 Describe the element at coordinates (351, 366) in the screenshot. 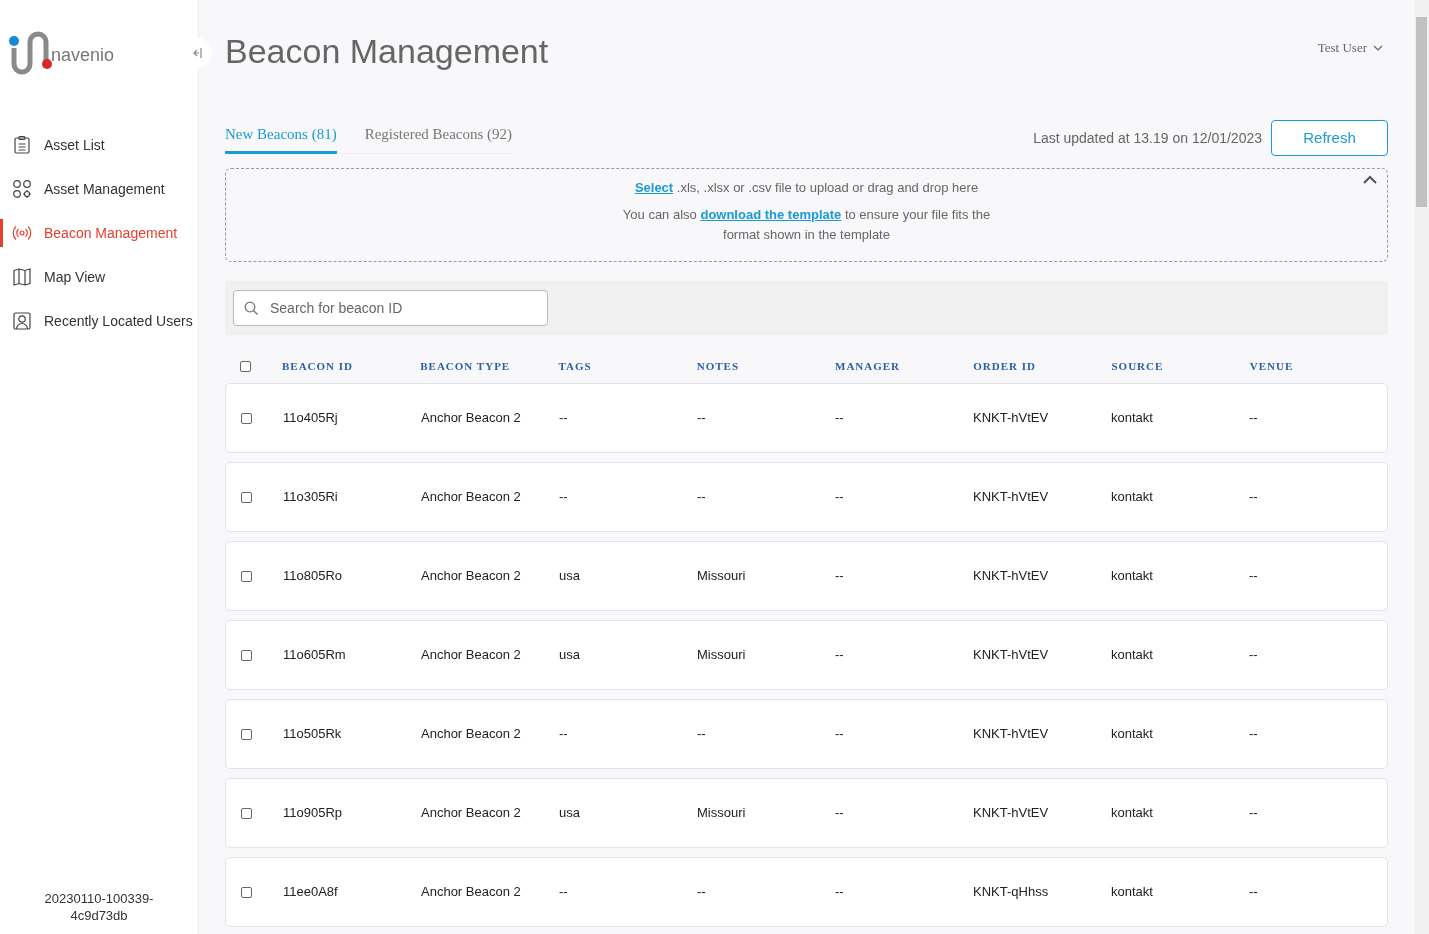

I see `column-header: BEACON ID` at that location.